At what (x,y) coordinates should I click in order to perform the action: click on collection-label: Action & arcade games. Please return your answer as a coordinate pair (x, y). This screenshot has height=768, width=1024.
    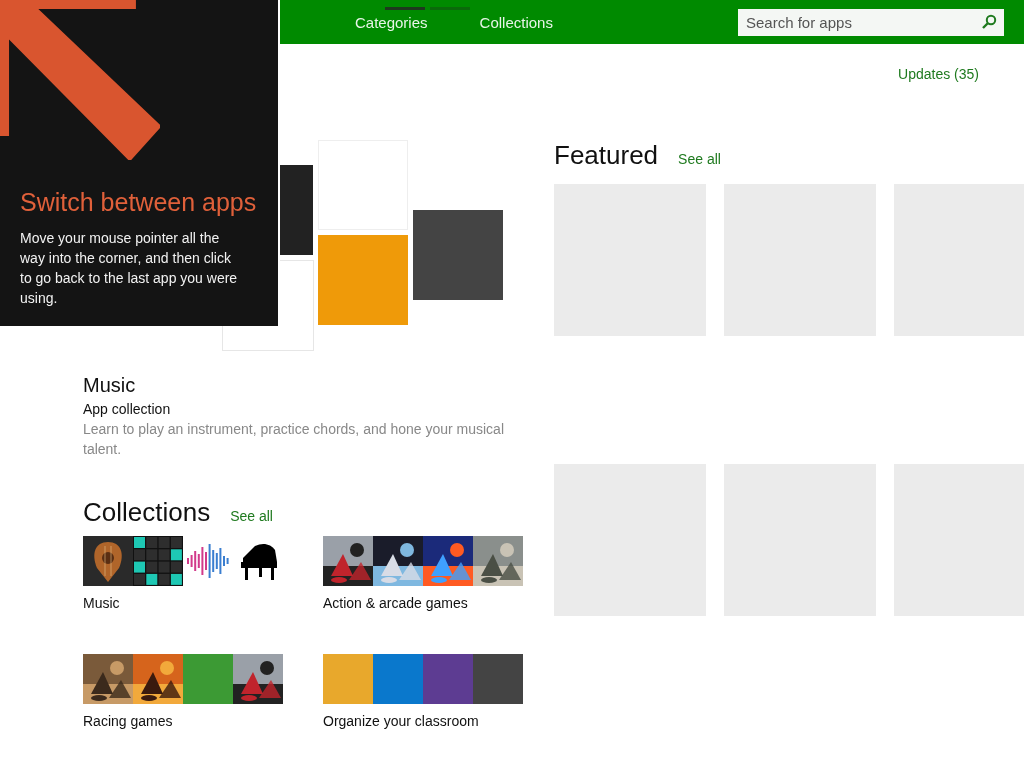
    Looking at the image, I should click on (395, 603).